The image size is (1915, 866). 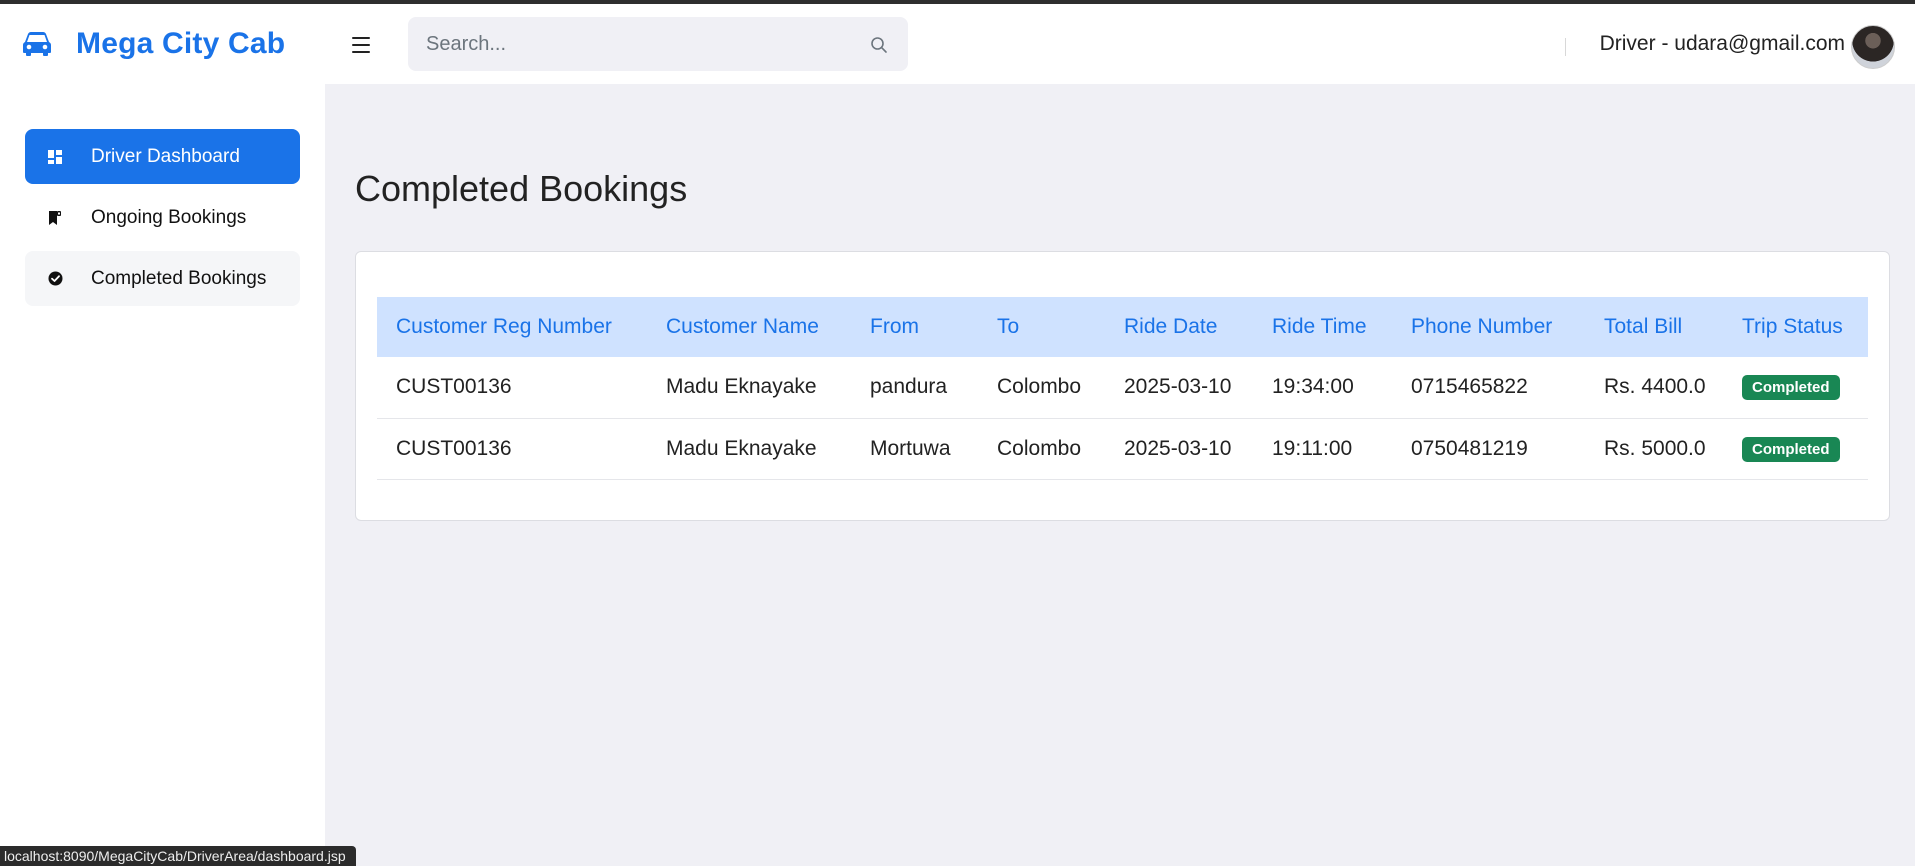 I want to click on cell-phone-number: 0750481219, so click(x=1488, y=449).